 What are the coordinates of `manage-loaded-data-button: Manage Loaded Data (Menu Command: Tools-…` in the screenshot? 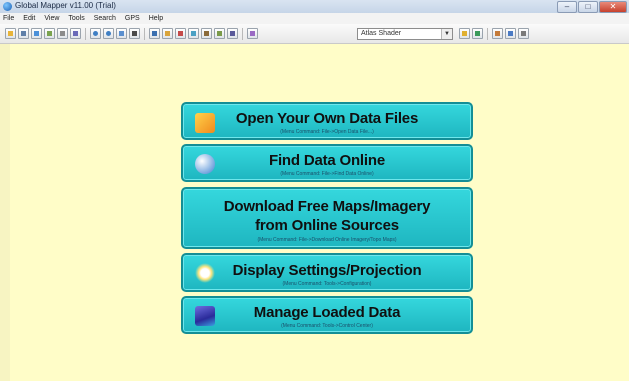 It's located at (327, 315).